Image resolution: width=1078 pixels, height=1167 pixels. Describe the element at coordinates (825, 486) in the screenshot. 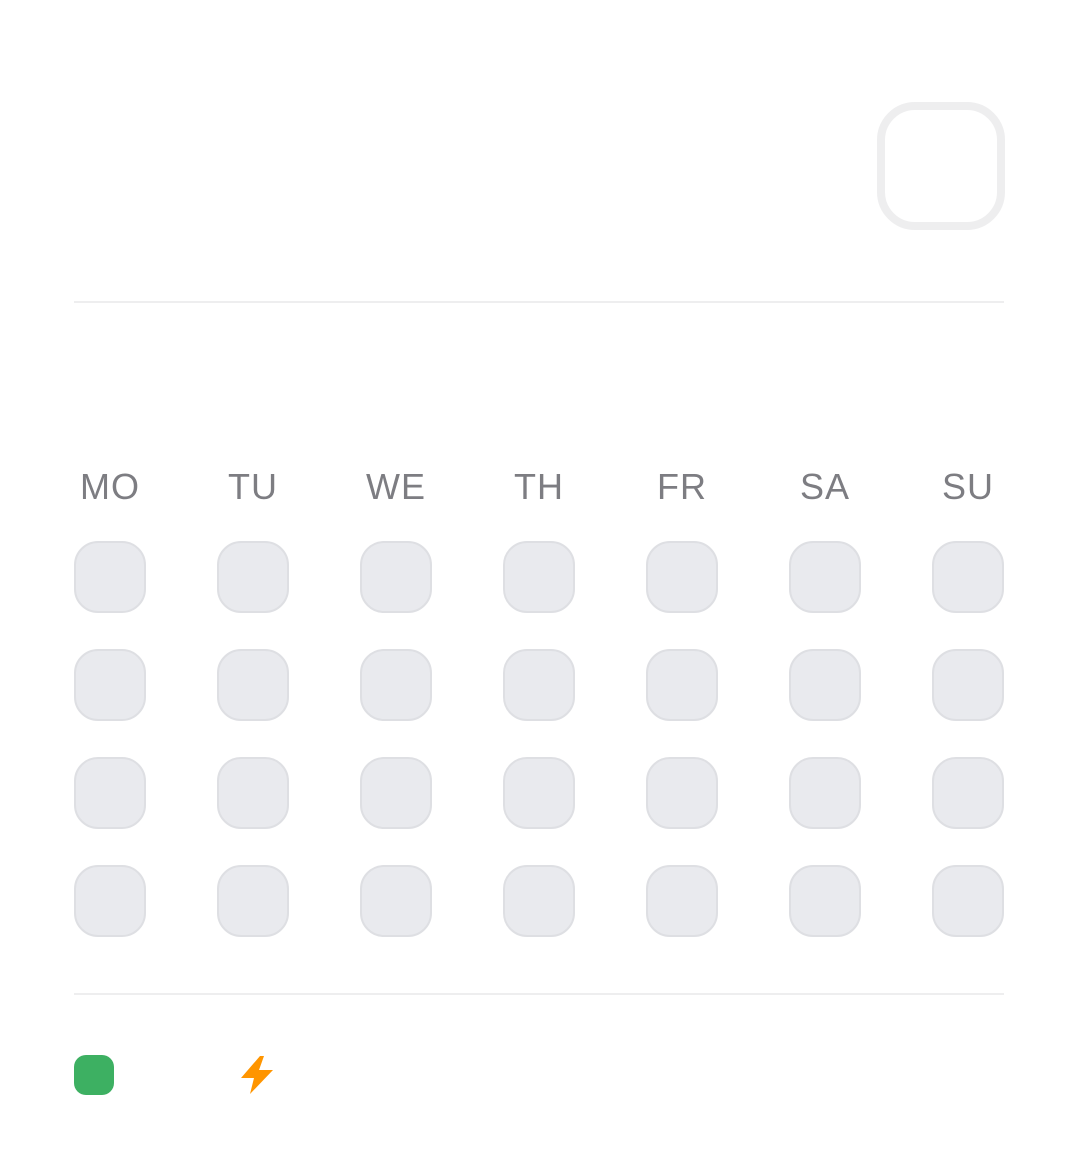

I see `weekday-label-sa: SA` at that location.